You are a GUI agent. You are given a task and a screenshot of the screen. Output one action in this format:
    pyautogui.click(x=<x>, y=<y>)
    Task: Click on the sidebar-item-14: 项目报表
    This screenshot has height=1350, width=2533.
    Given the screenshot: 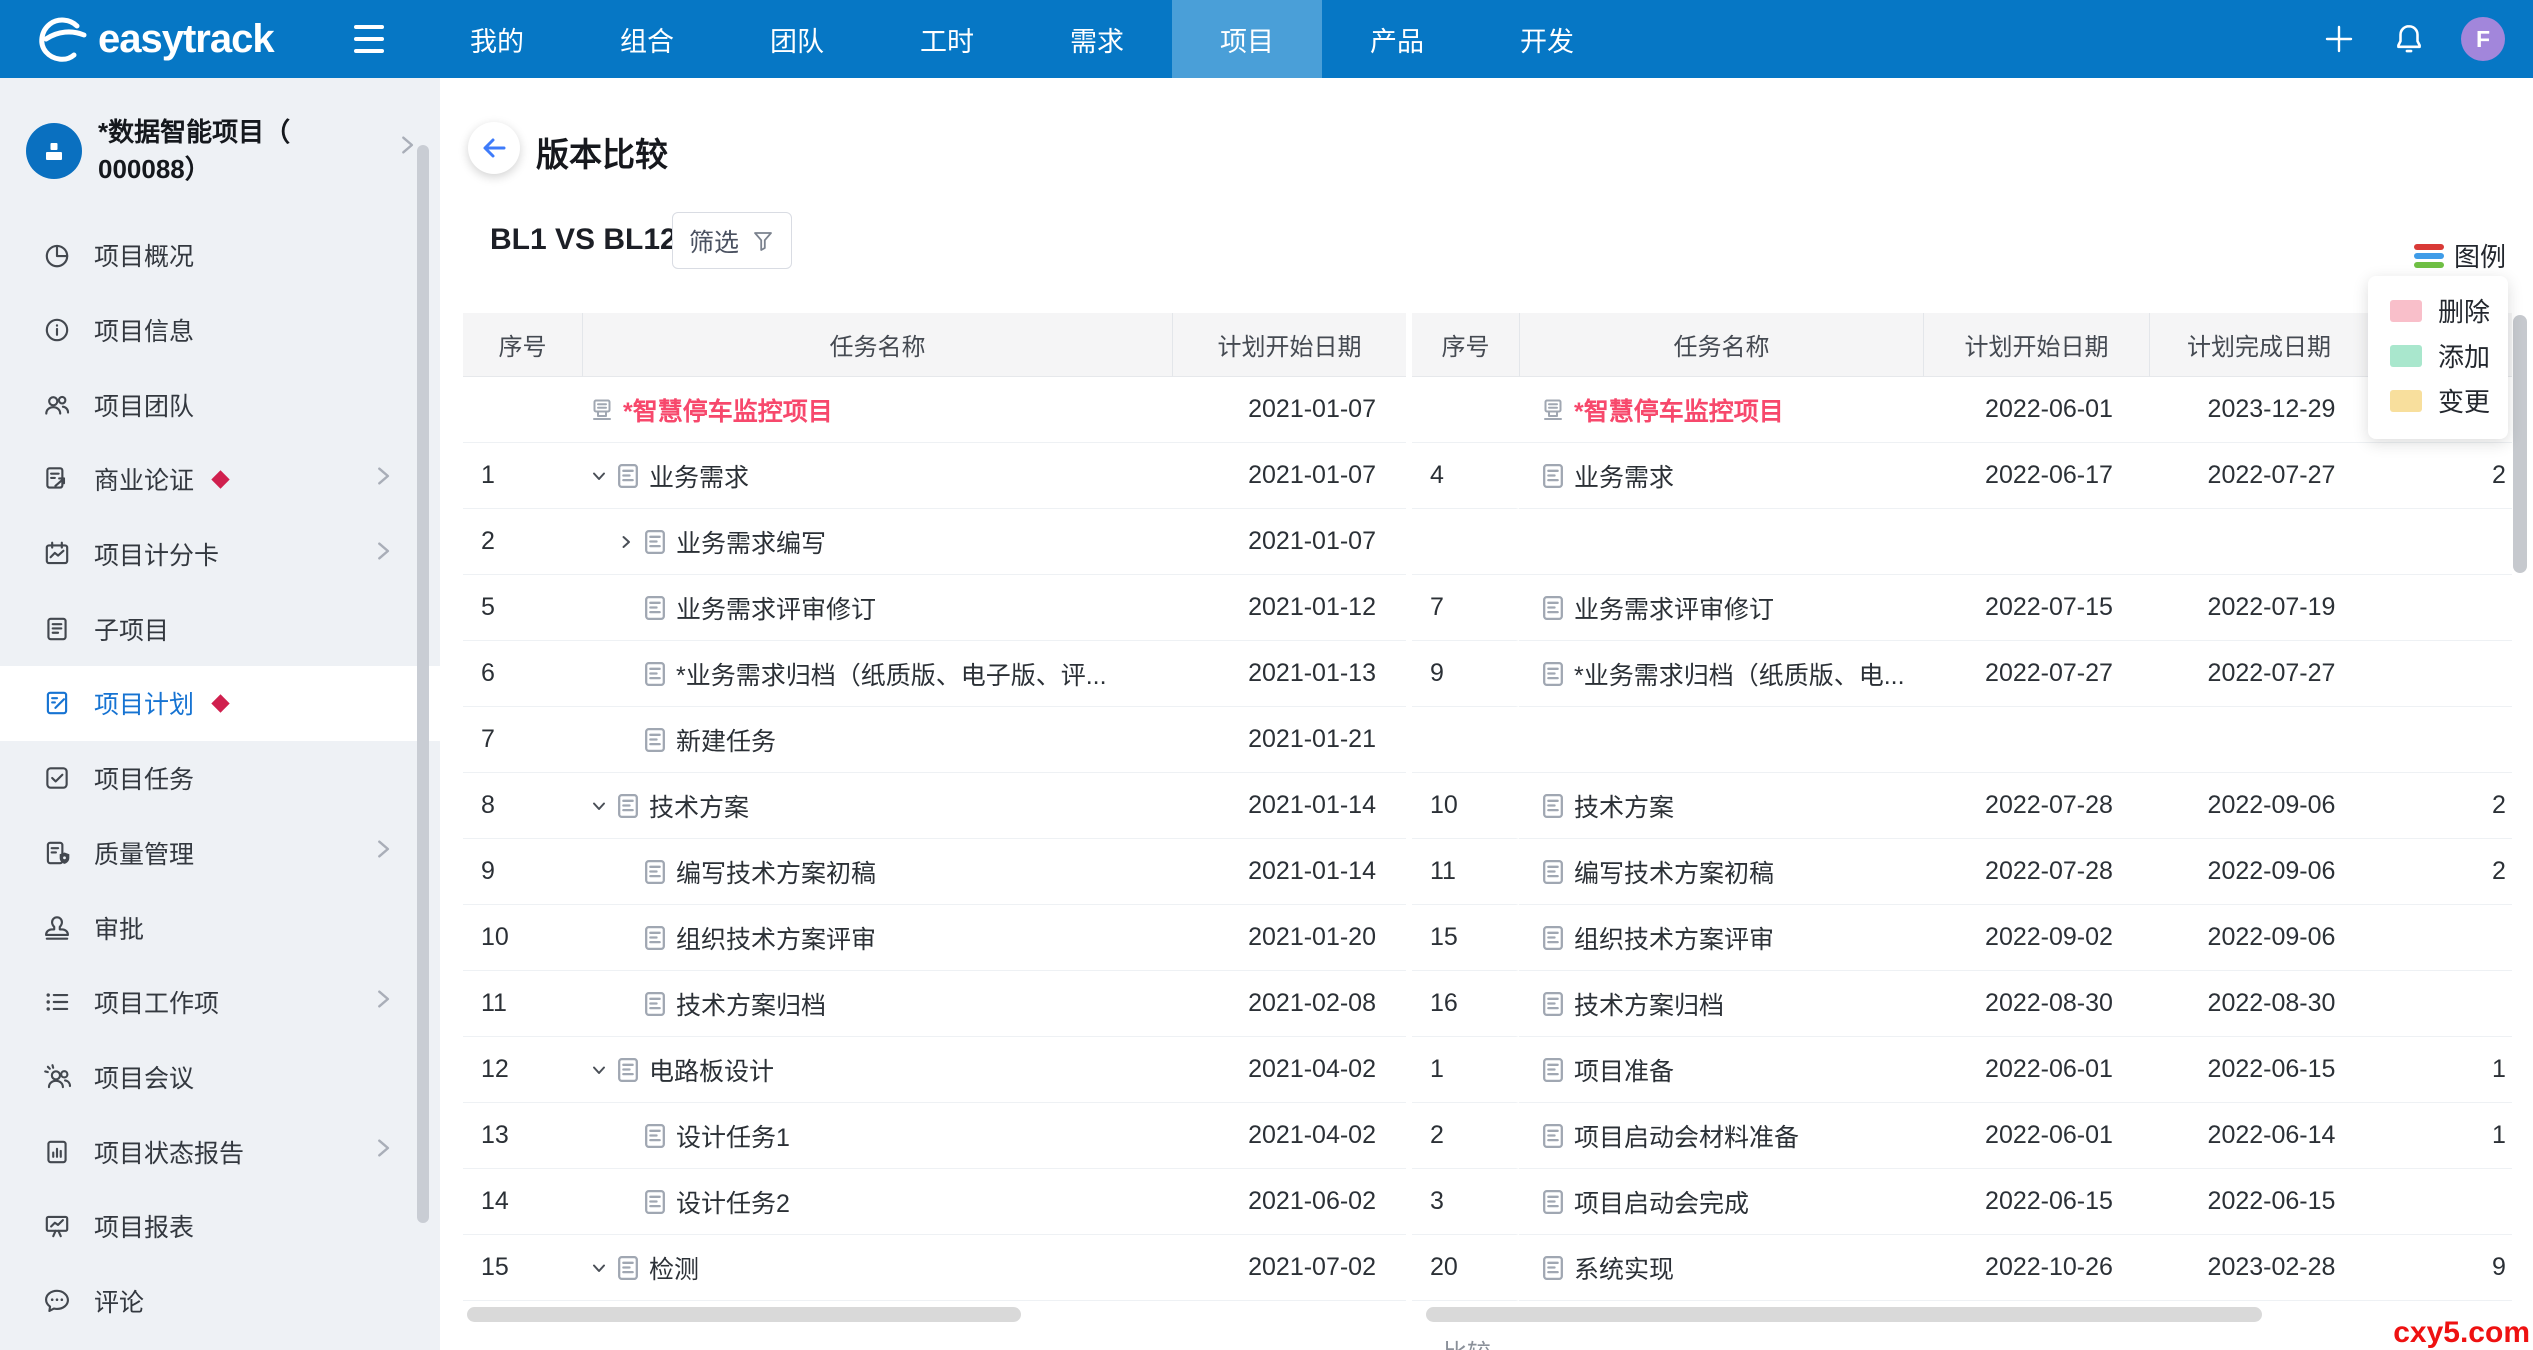 What is the action you would take?
    pyautogui.click(x=220, y=1226)
    